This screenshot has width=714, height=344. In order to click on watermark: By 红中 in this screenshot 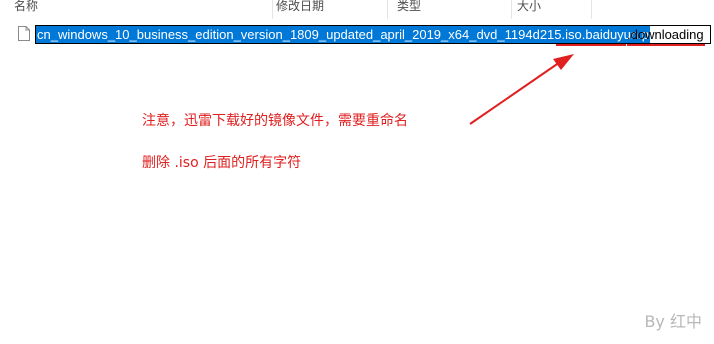, I will do `click(673, 321)`.